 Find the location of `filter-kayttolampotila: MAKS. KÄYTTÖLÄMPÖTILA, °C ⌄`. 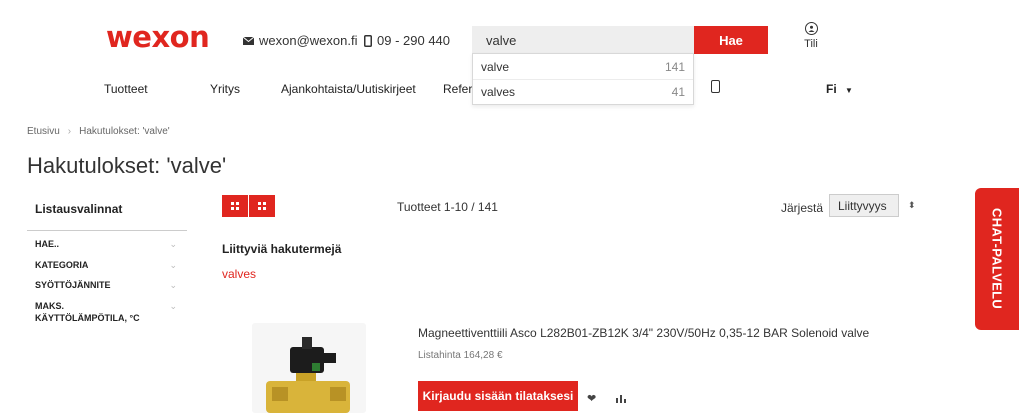

filter-kayttolampotila: MAKS. KÄYTTÖLÄMPÖTILA, °C ⌄ is located at coordinates (106, 312).